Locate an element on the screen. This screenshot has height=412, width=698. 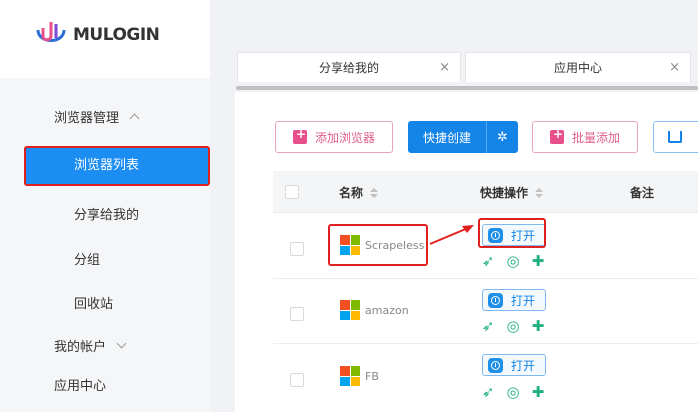
sidebar-item-app-center: 应用中心 is located at coordinates (80, 384).